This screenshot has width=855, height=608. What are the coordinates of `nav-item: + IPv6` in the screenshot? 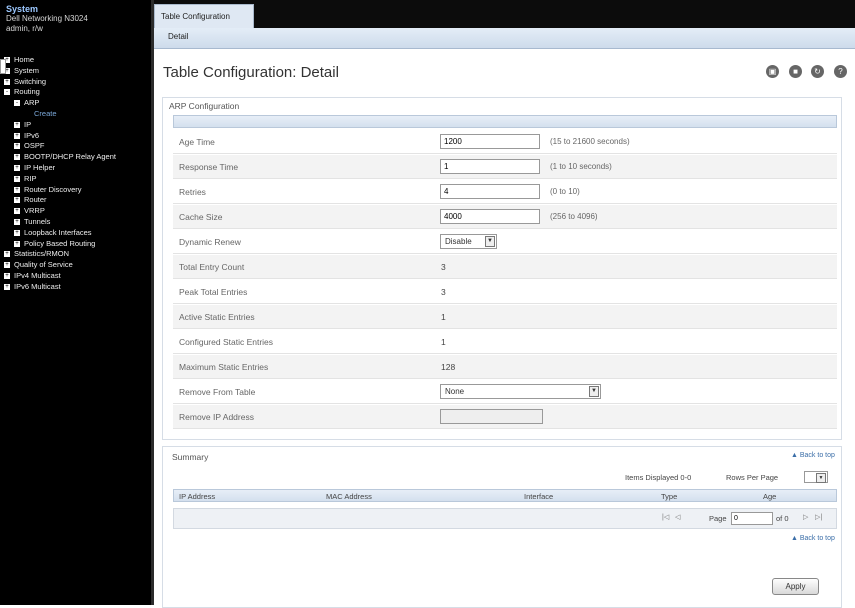 It's located at (75, 136).